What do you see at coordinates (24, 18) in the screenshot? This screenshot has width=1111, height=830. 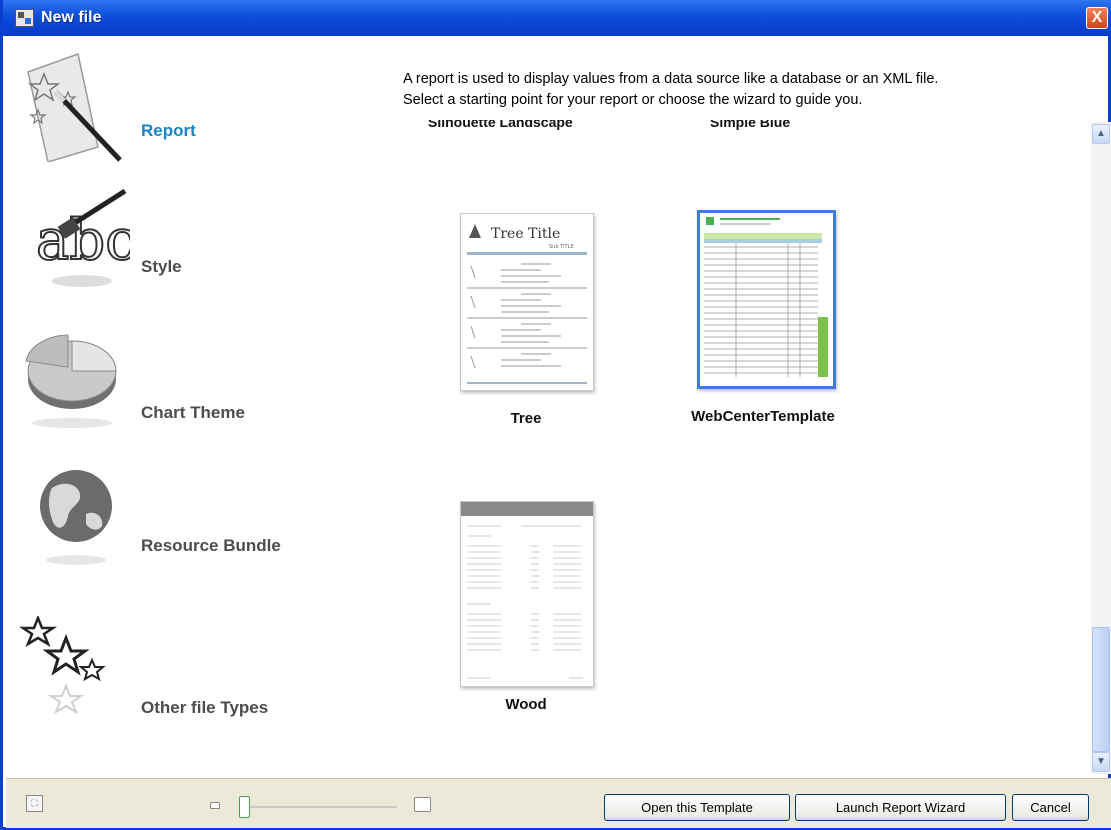 I see `app-icon` at bounding box center [24, 18].